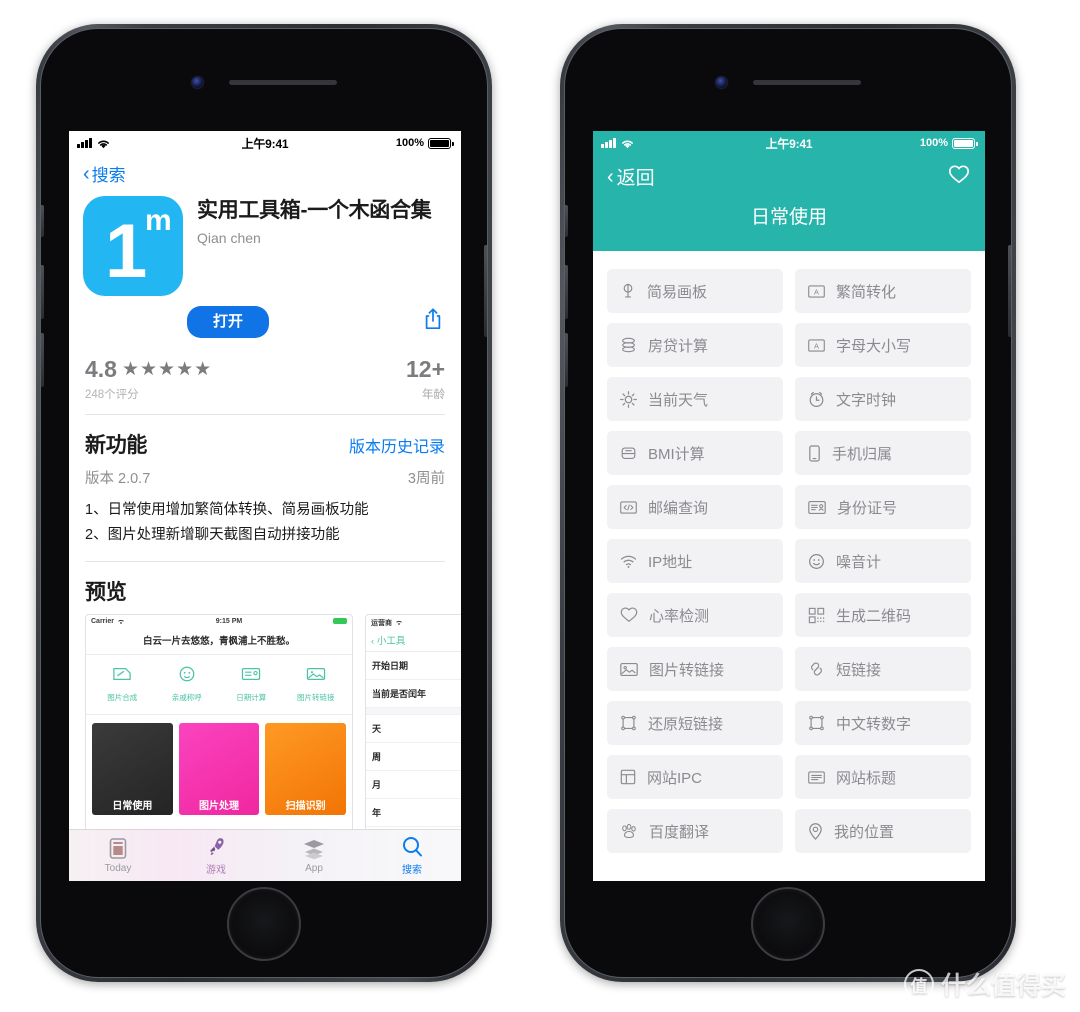 The height and width of the screenshot is (1012, 1080). I want to click on tab-label: Today, so click(118, 868).